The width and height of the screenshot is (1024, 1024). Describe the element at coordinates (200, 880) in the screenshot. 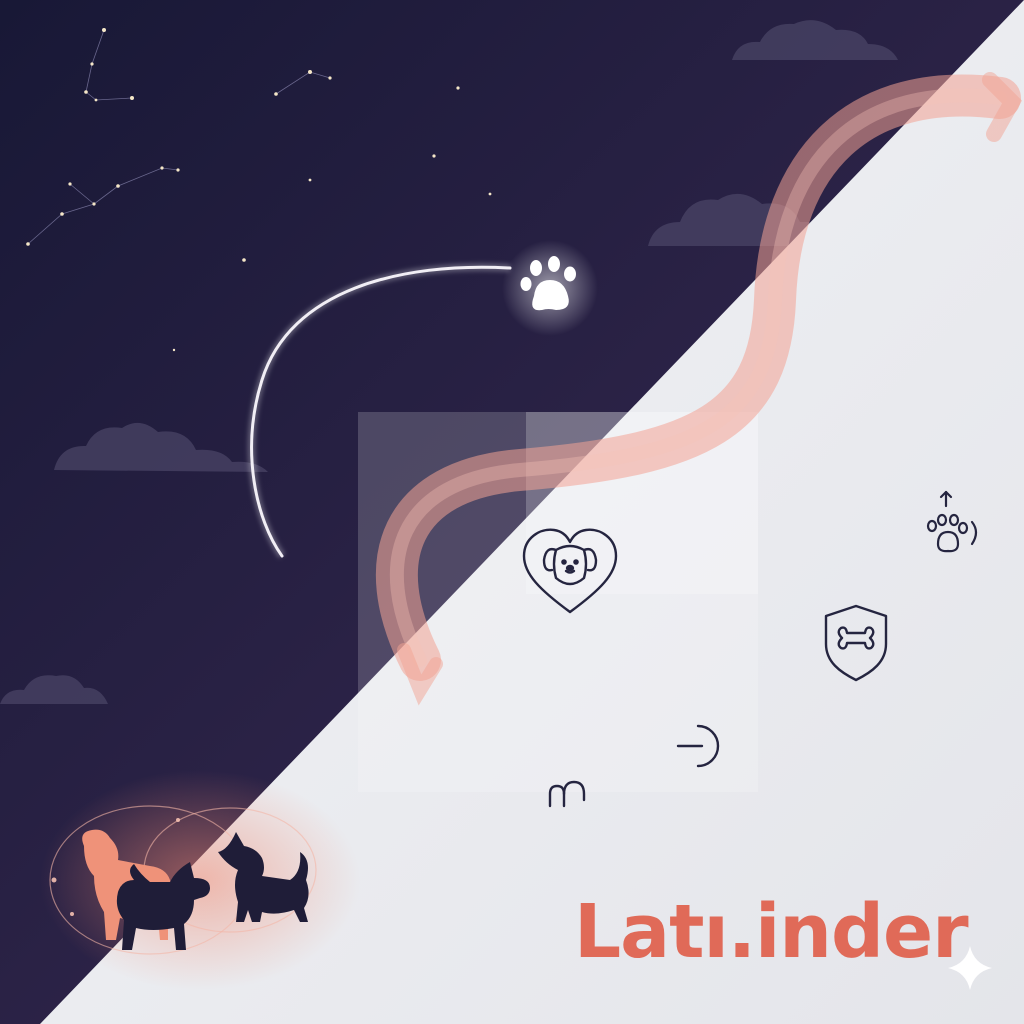

I see `dog-group` at that location.